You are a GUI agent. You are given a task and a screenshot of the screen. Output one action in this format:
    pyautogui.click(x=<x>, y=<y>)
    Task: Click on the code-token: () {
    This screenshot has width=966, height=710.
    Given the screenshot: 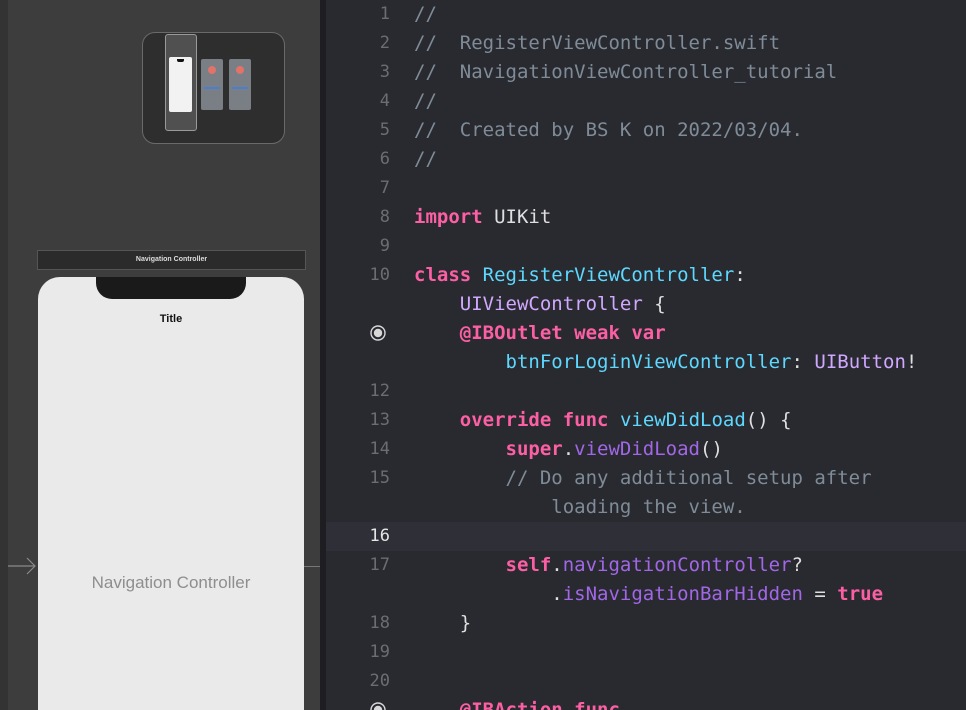 What is the action you would take?
    pyautogui.click(x=768, y=420)
    